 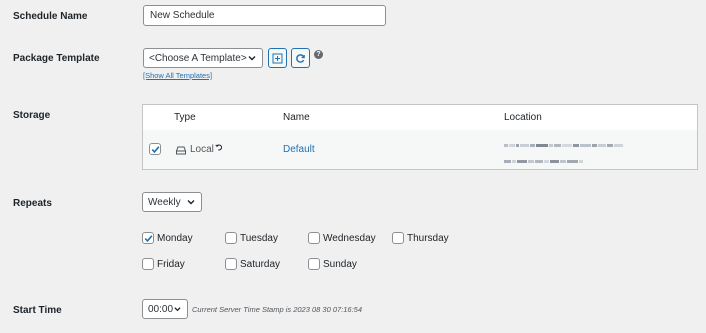 What do you see at coordinates (299, 149) in the screenshot?
I see `storage-name-link: Default` at bounding box center [299, 149].